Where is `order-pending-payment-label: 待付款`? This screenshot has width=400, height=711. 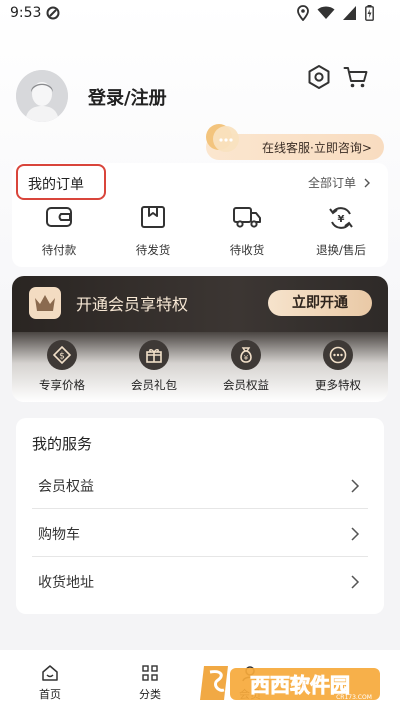 order-pending-payment-label: 待付款 is located at coordinates (59, 250).